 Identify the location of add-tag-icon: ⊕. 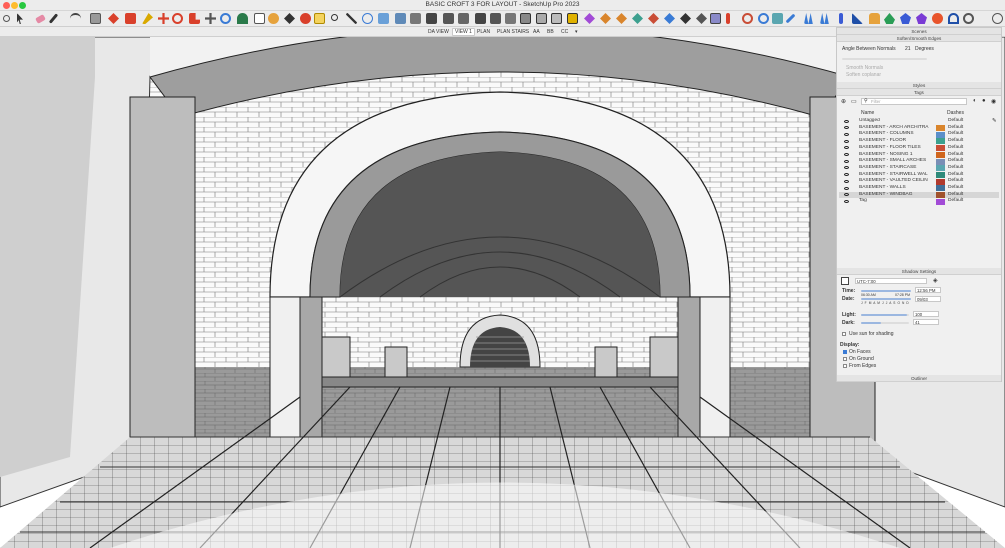
(843, 101).